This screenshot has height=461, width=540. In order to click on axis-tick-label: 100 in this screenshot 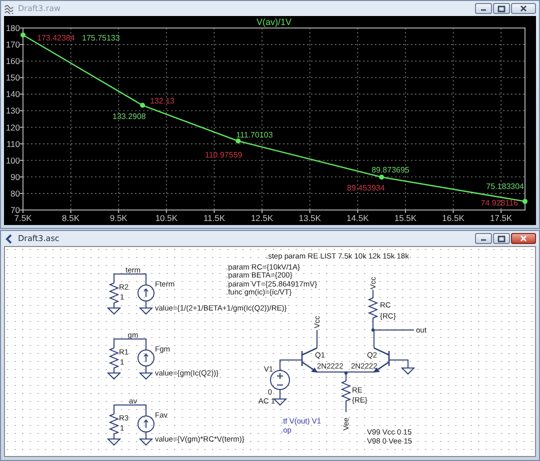, I will do `click(13, 160)`.